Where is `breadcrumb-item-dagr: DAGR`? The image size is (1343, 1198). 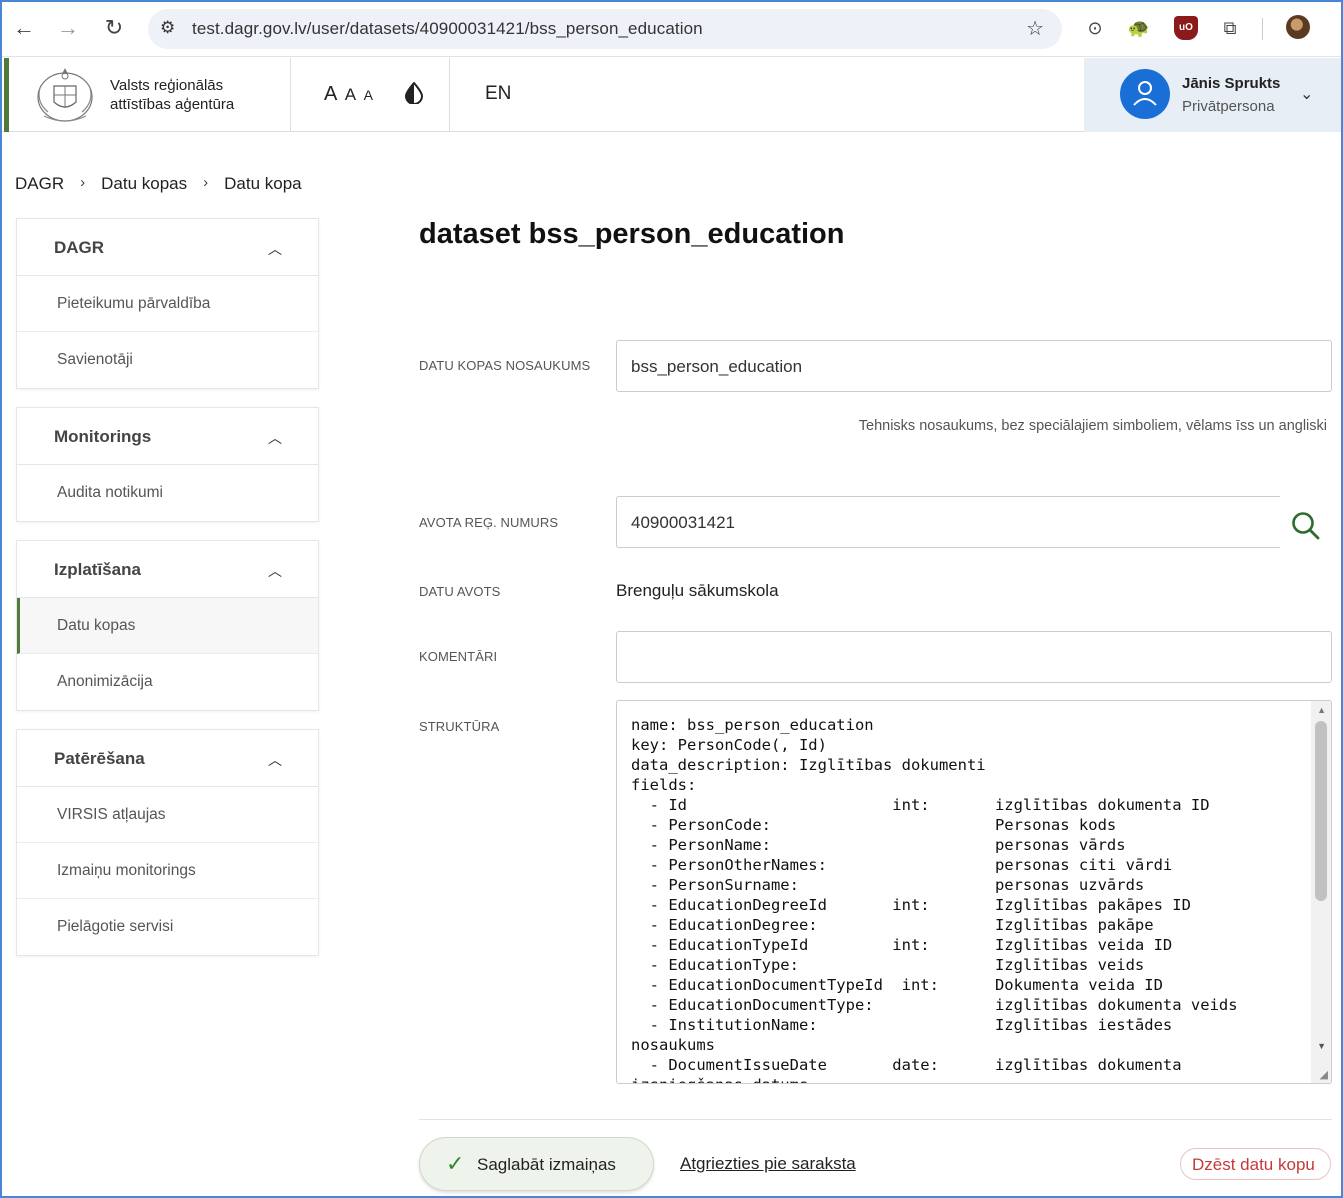
breadcrumb-item-dagr: DAGR is located at coordinates (39, 184).